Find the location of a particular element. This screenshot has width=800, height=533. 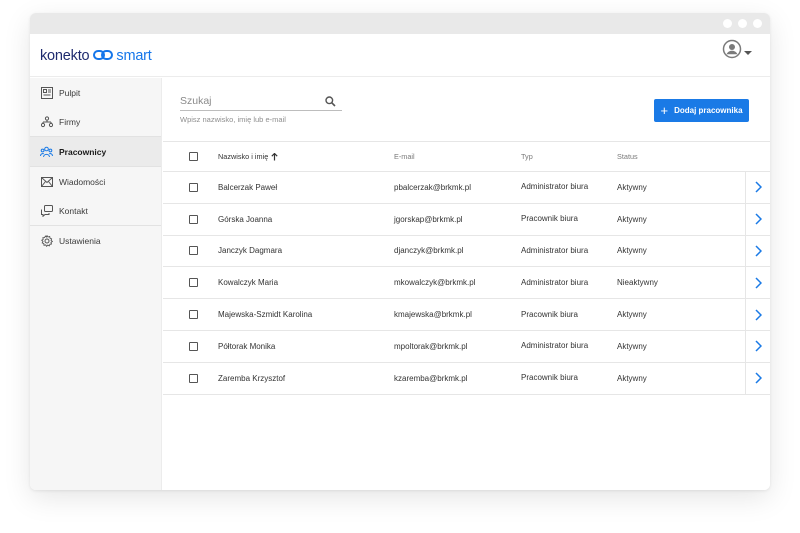

sidebar-item-wiadomosci: Wiadomości is located at coordinates (95, 181).